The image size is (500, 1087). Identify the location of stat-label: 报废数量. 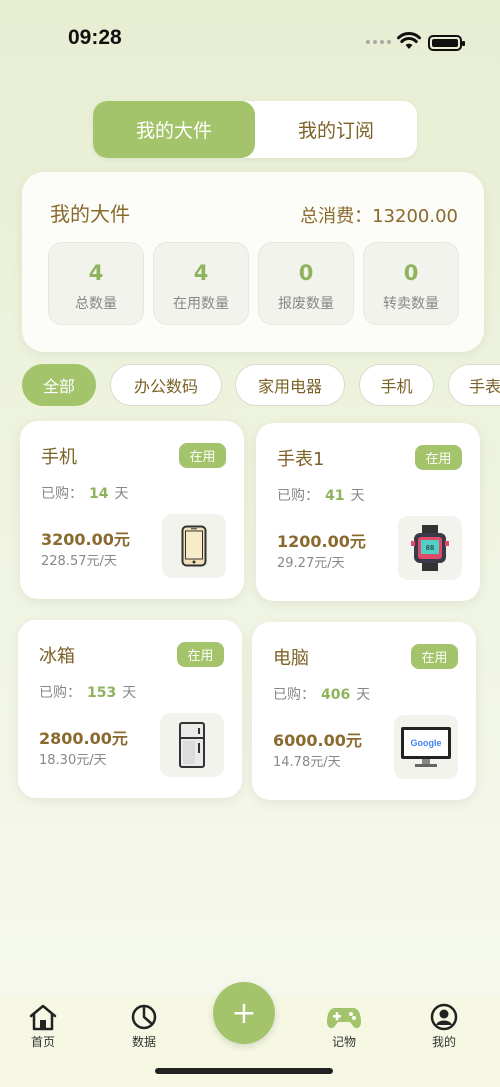
(306, 304).